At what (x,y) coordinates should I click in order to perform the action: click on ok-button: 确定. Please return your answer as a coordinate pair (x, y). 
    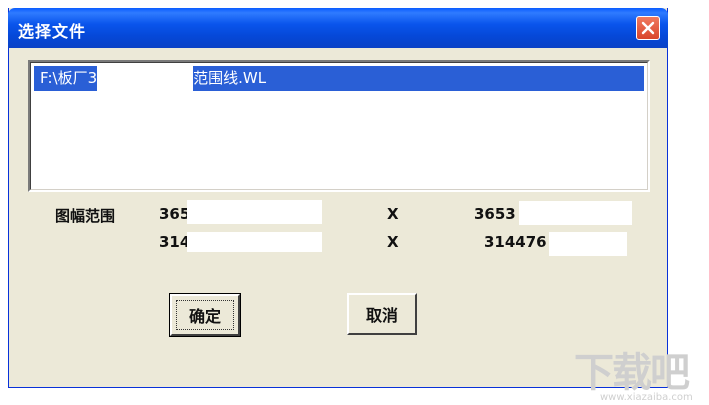
    Looking at the image, I should click on (205, 315).